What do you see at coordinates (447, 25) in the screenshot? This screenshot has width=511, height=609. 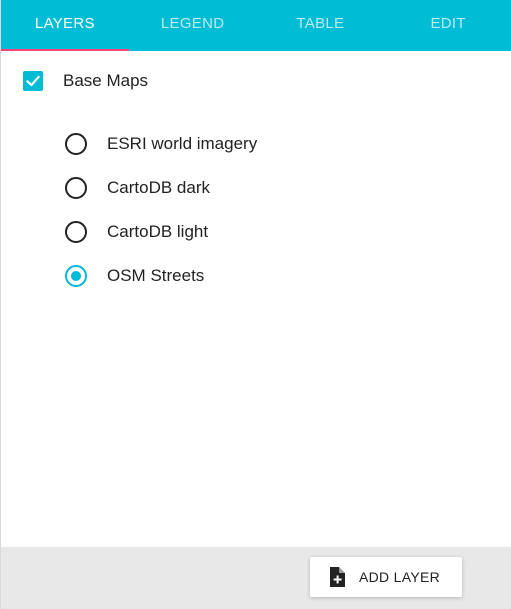 I see `tab-edit: EDIT` at bounding box center [447, 25].